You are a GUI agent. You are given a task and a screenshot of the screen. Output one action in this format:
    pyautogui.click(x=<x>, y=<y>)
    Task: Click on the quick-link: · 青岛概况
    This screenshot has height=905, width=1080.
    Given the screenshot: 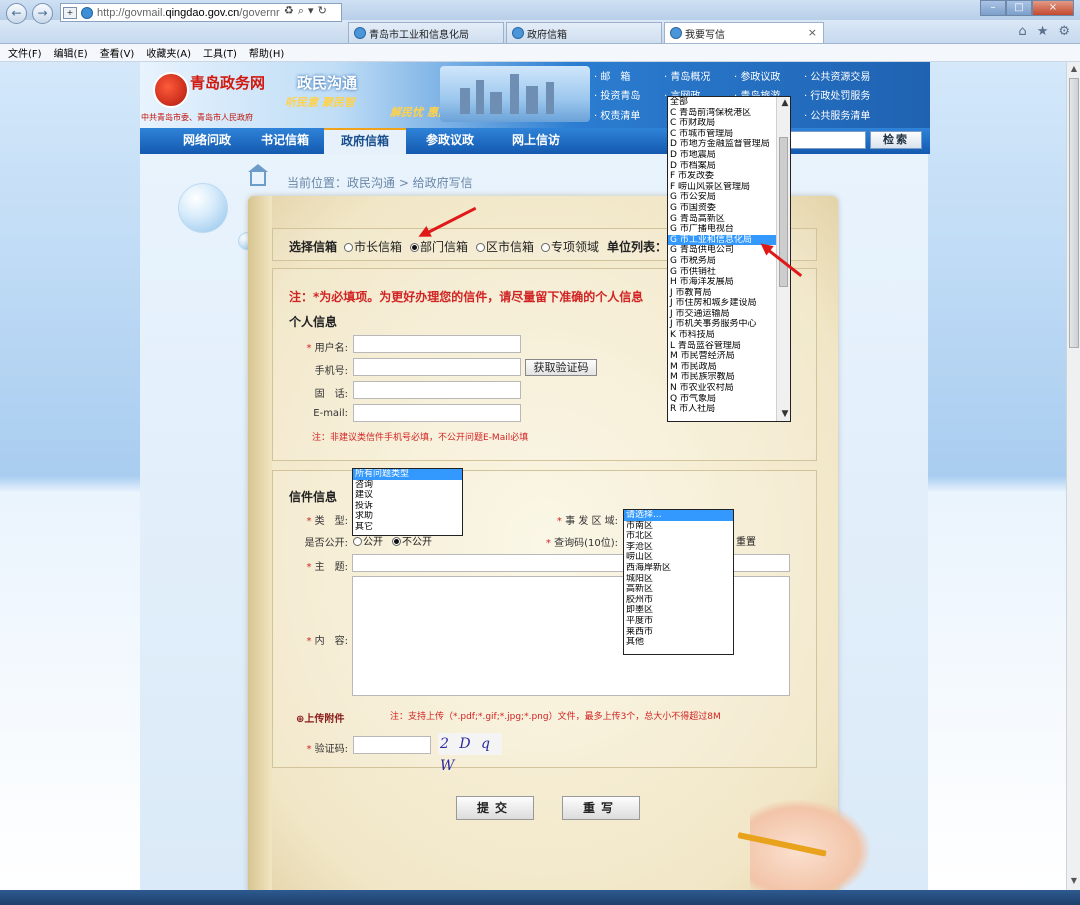 What is the action you would take?
    pyautogui.click(x=699, y=76)
    